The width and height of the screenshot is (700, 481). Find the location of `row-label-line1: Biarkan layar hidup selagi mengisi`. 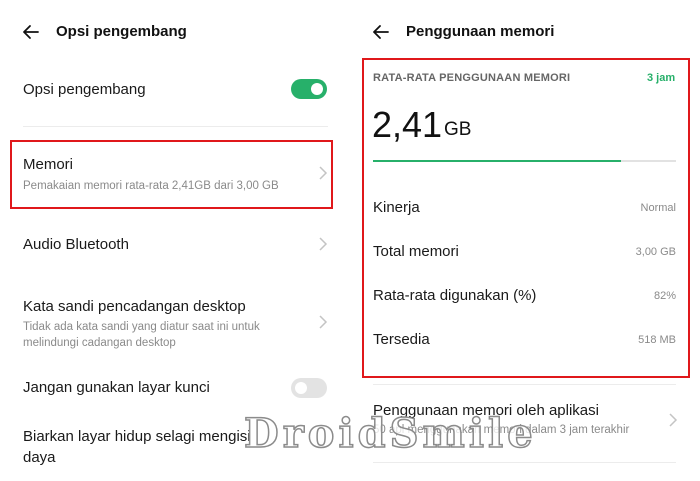

row-label-line1: Biarkan layar hidup selagi mengisi is located at coordinates (137, 436).